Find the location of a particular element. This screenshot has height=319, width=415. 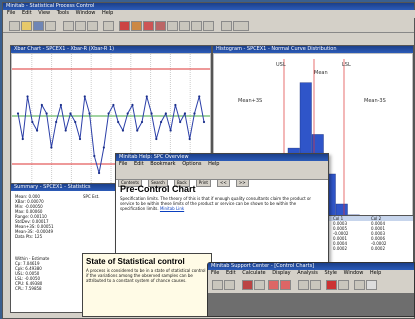

support-menu-analysis: Analysis is located at coordinates (307, 273).